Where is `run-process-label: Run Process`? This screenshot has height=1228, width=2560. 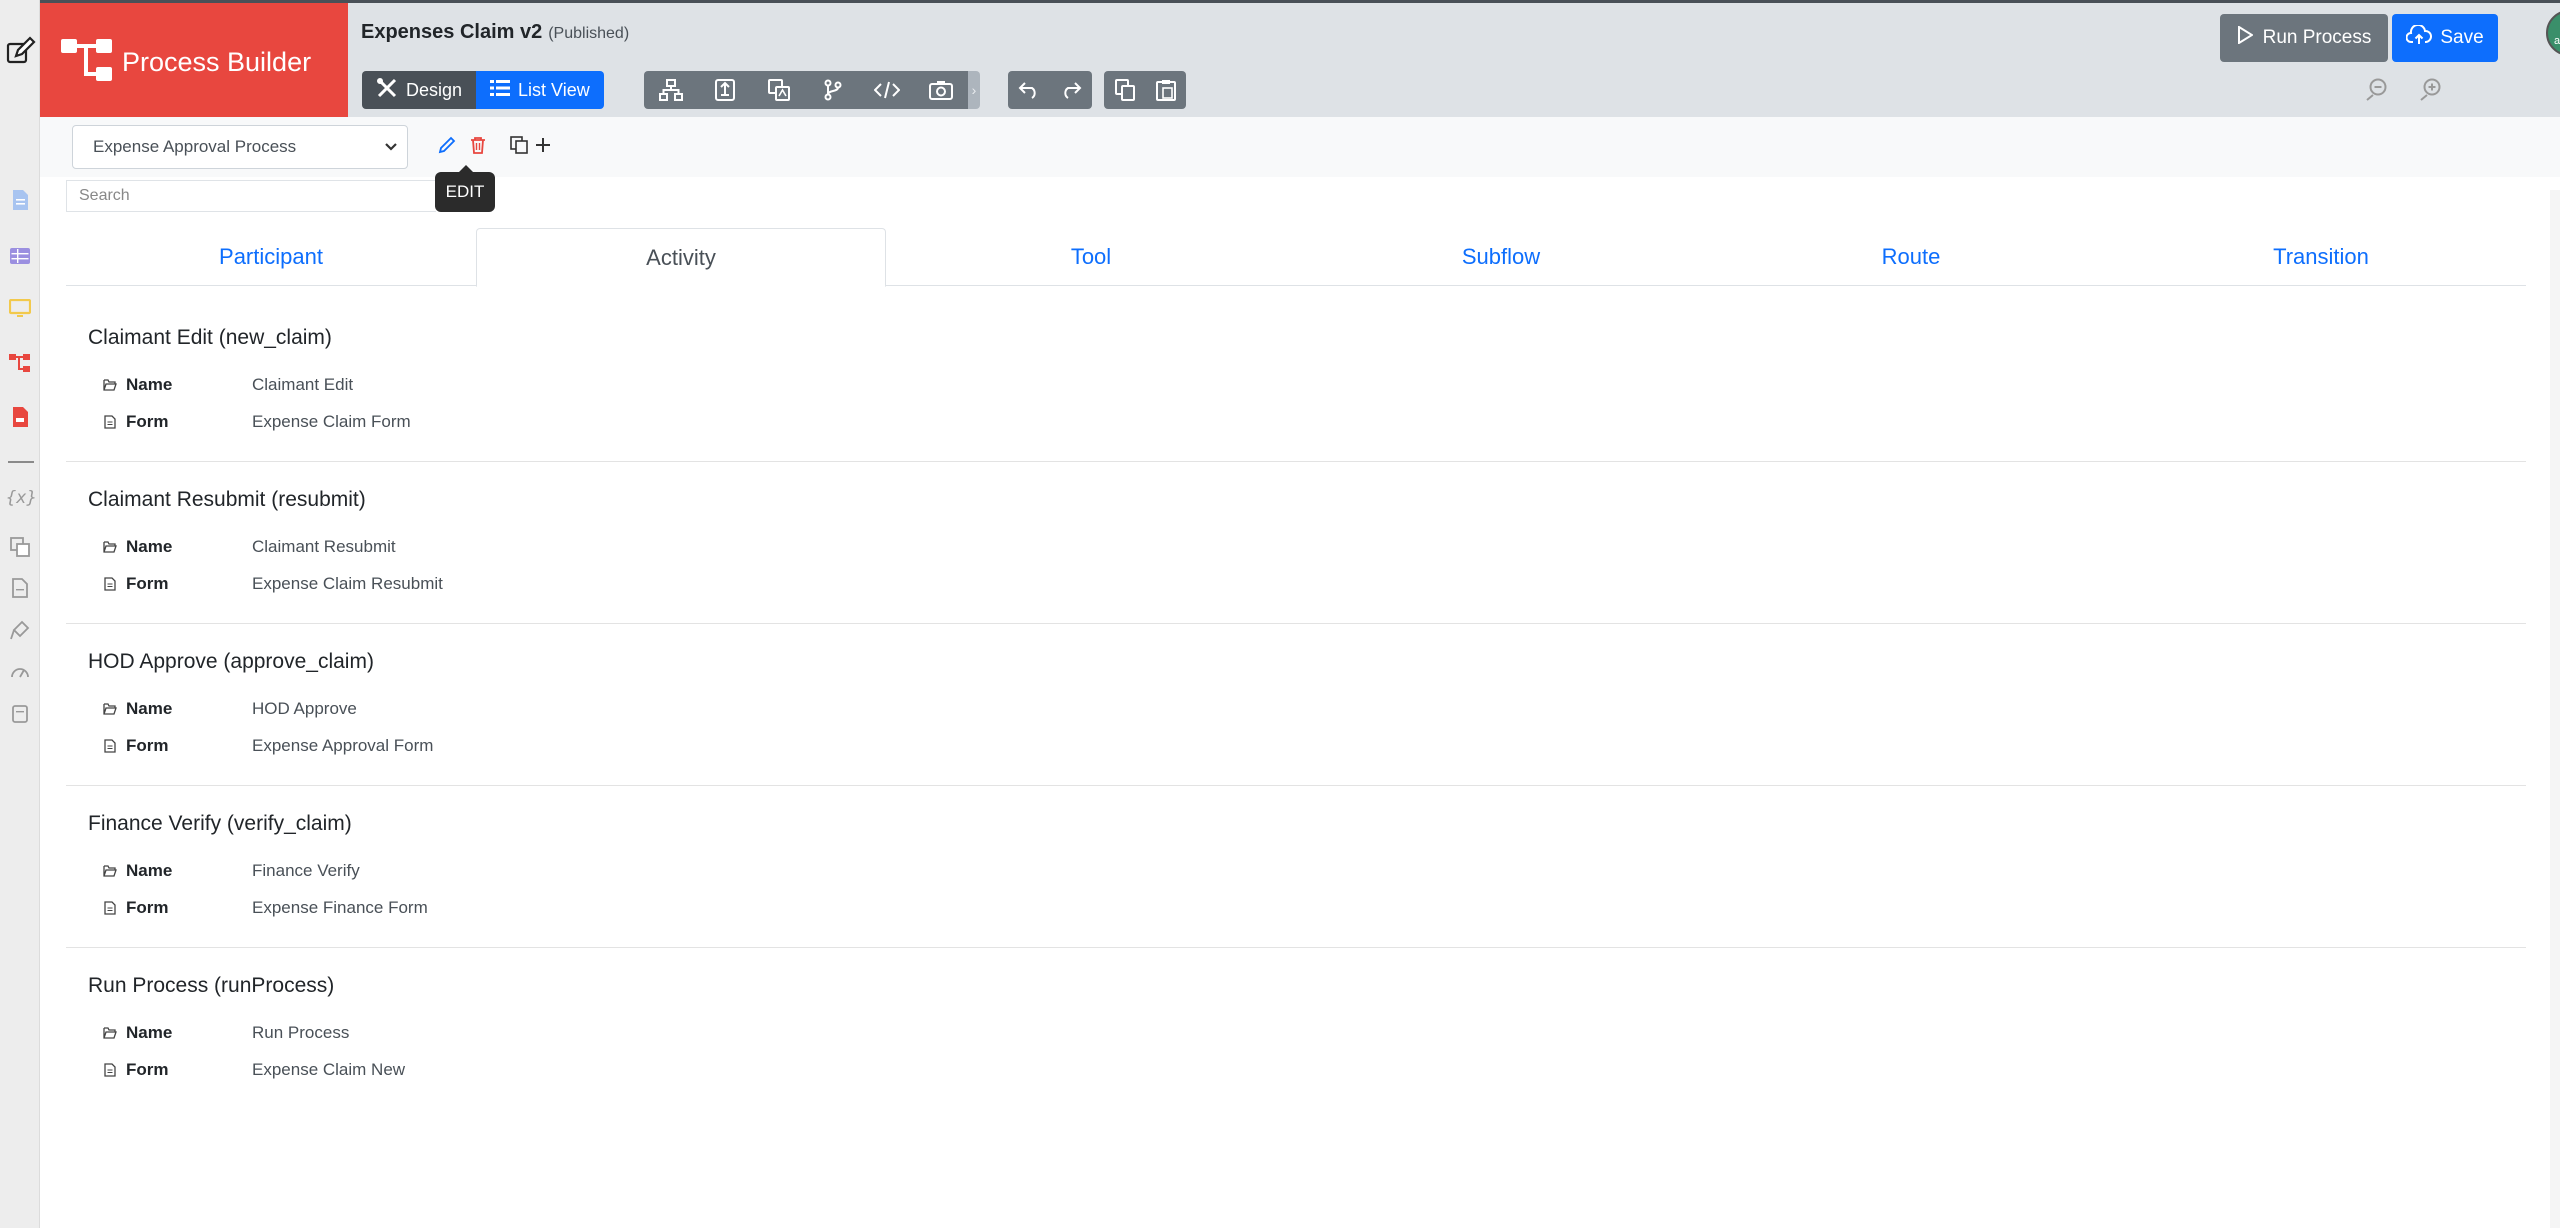
run-process-label: Run Process is located at coordinates (2317, 37).